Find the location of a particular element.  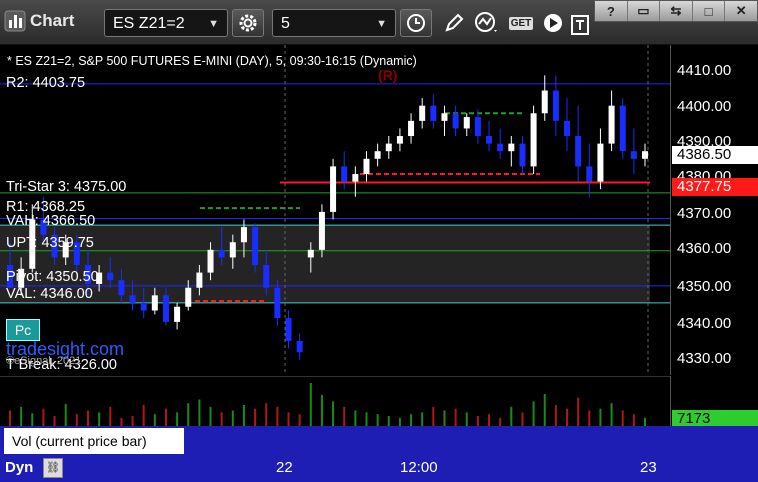

text-tool-button is located at coordinates (581, 26).